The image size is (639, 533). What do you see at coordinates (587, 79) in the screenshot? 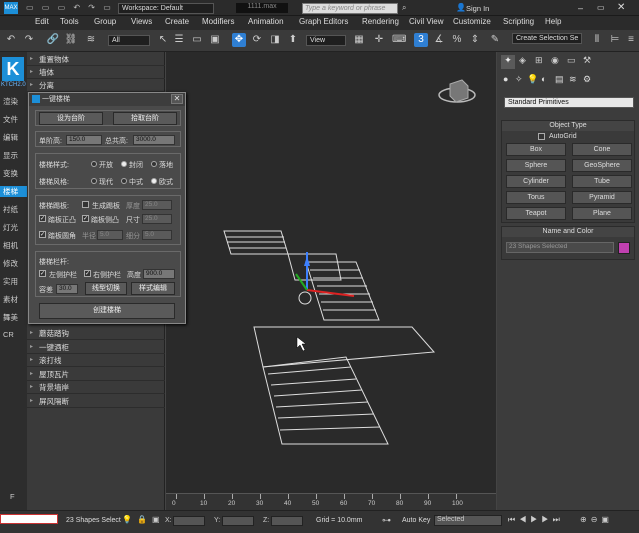
I see `systems-icon: ⚙` at bounding box center [587, 79].